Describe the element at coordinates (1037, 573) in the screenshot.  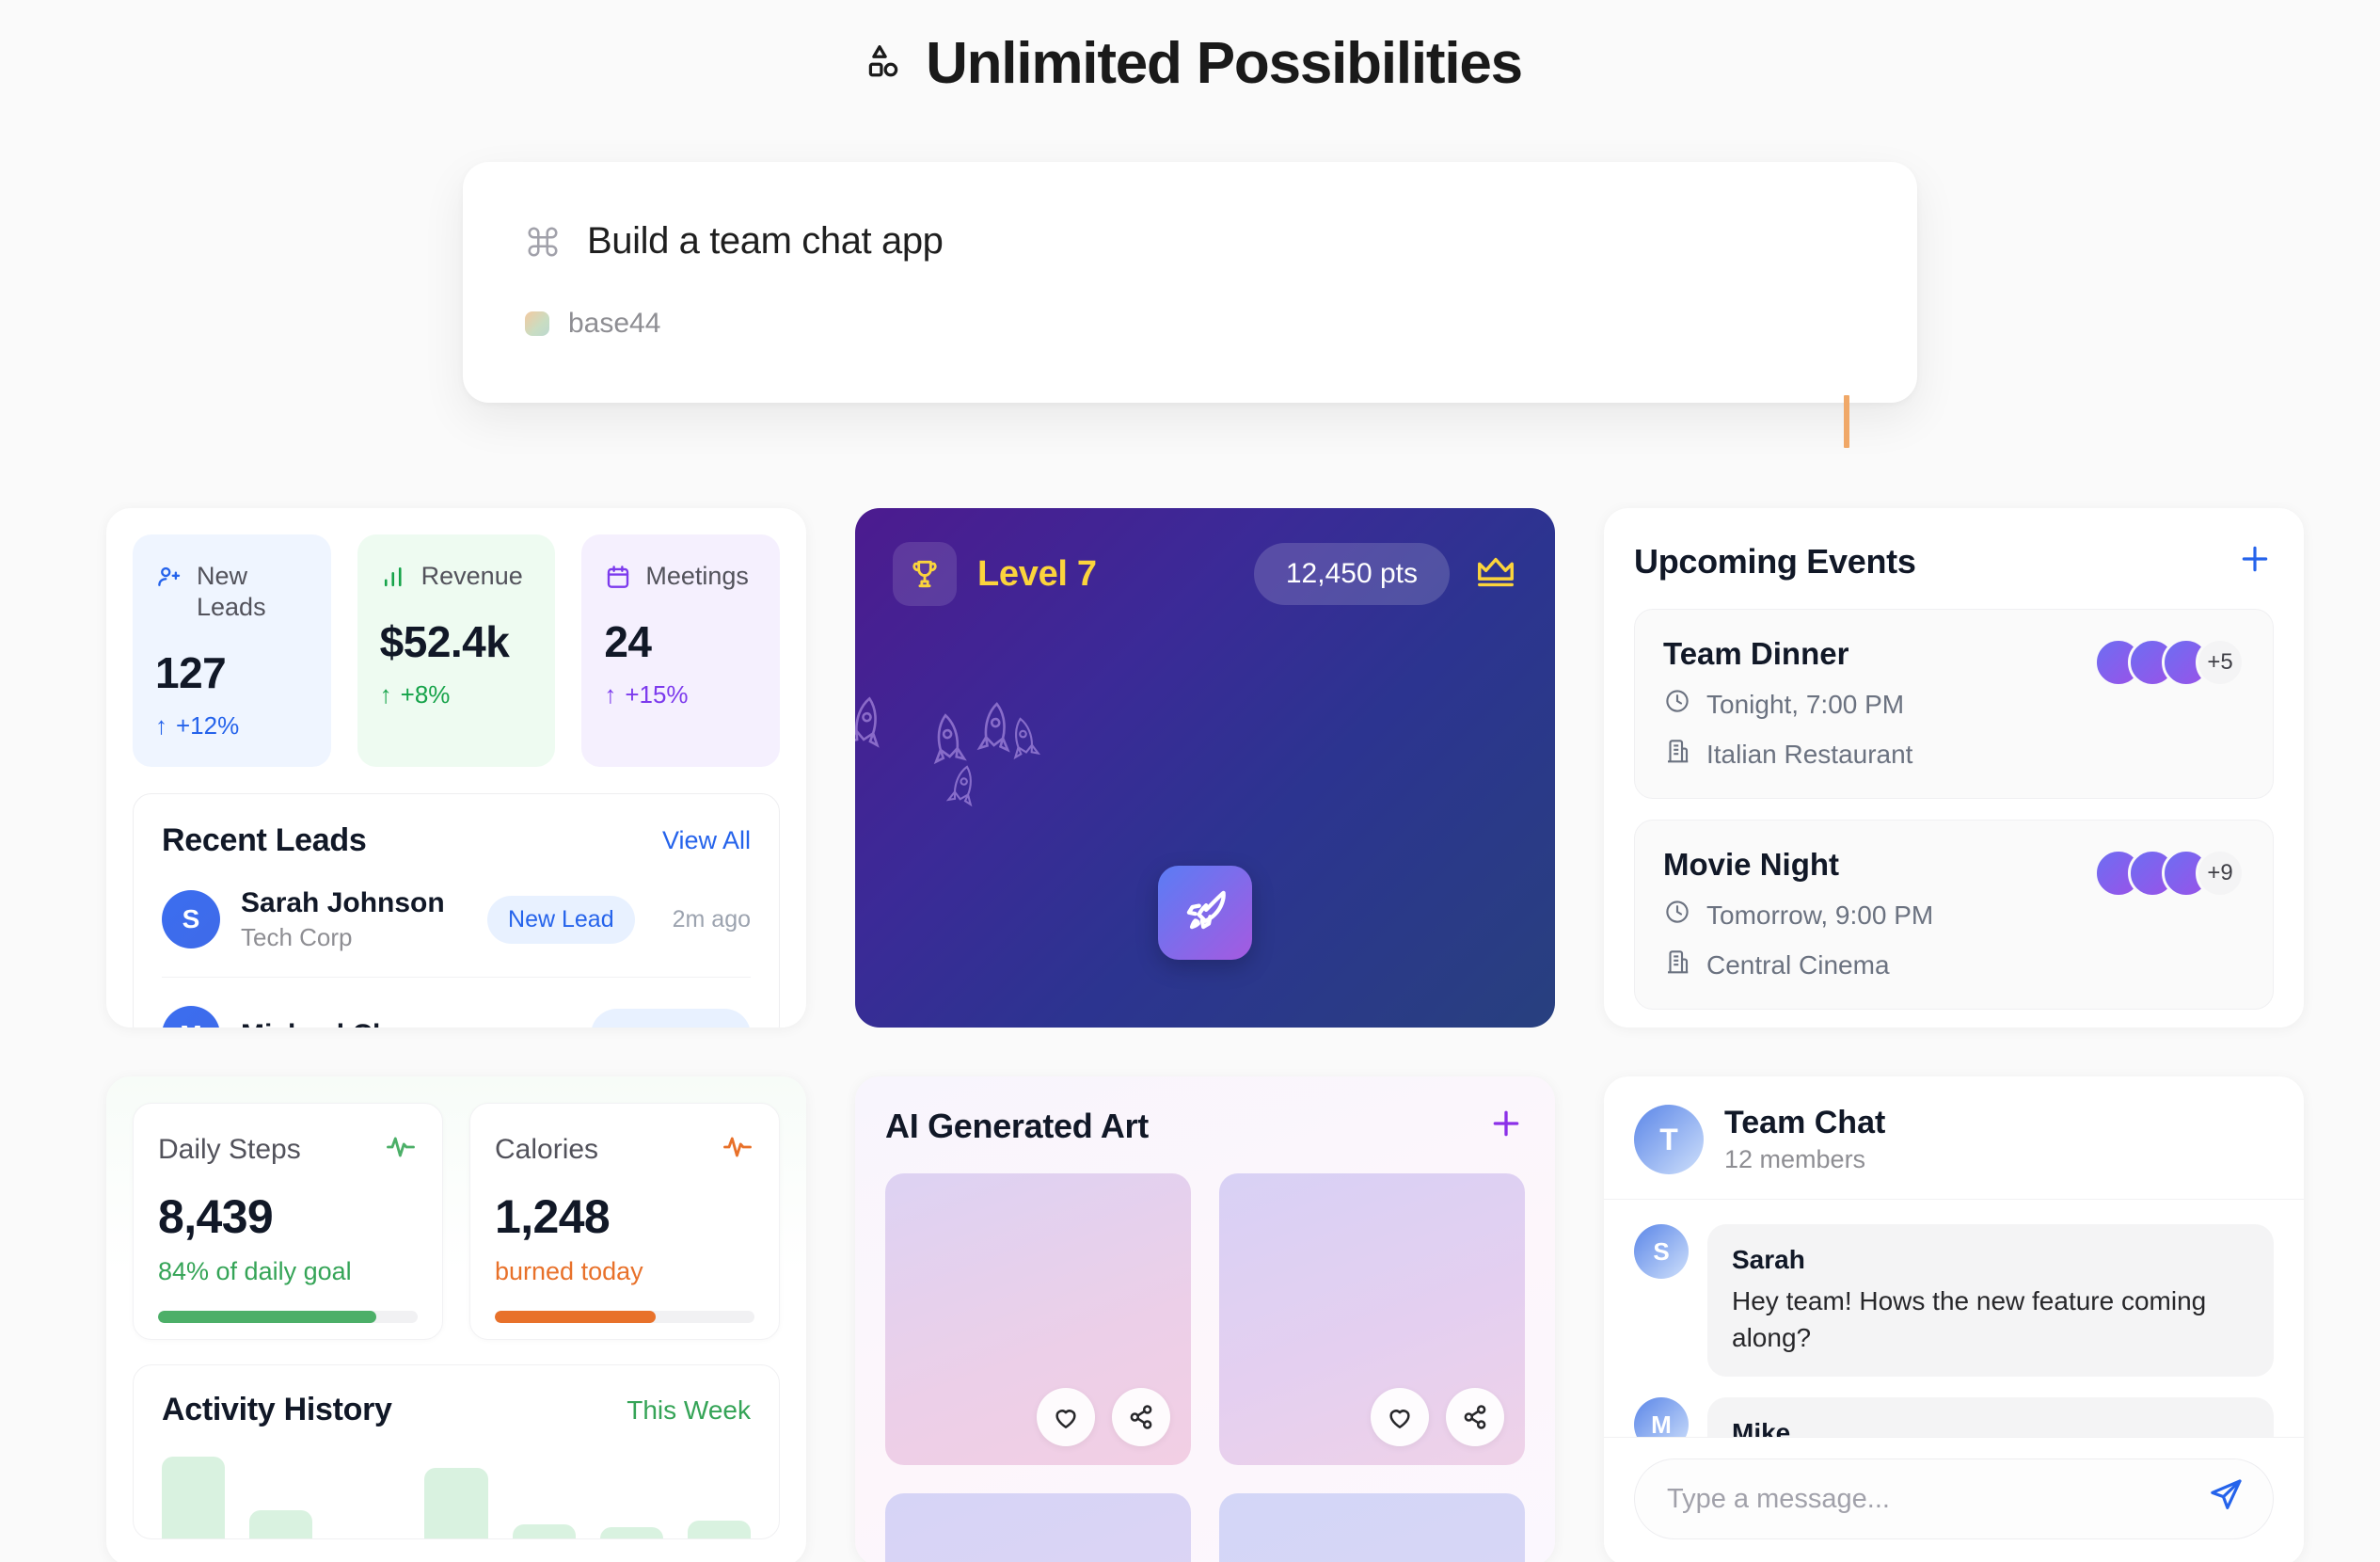
I see `level-title: Level 7` at that location.